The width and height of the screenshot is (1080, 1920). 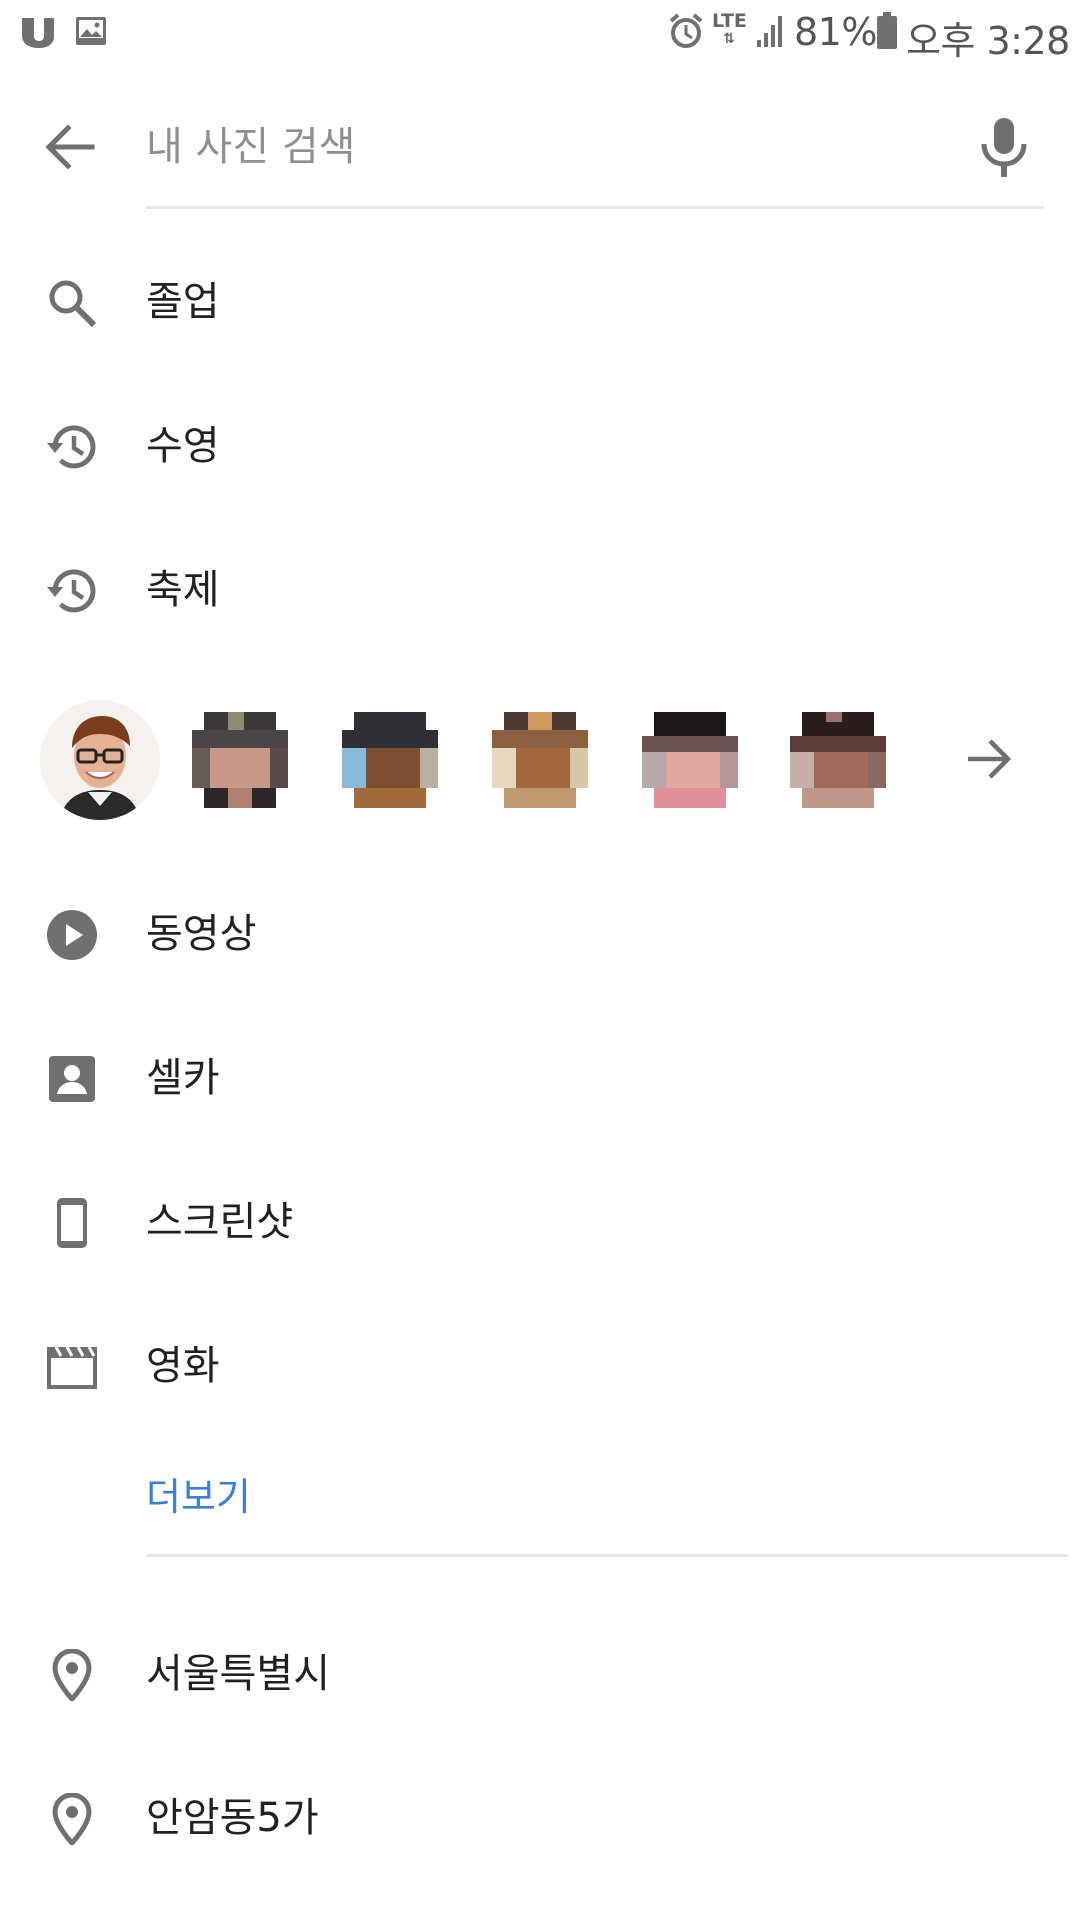 What do you see at coordinates (183, 590) in the screenshot?
I see `suggestion-label: 축제` at bounding box center [183, 590].